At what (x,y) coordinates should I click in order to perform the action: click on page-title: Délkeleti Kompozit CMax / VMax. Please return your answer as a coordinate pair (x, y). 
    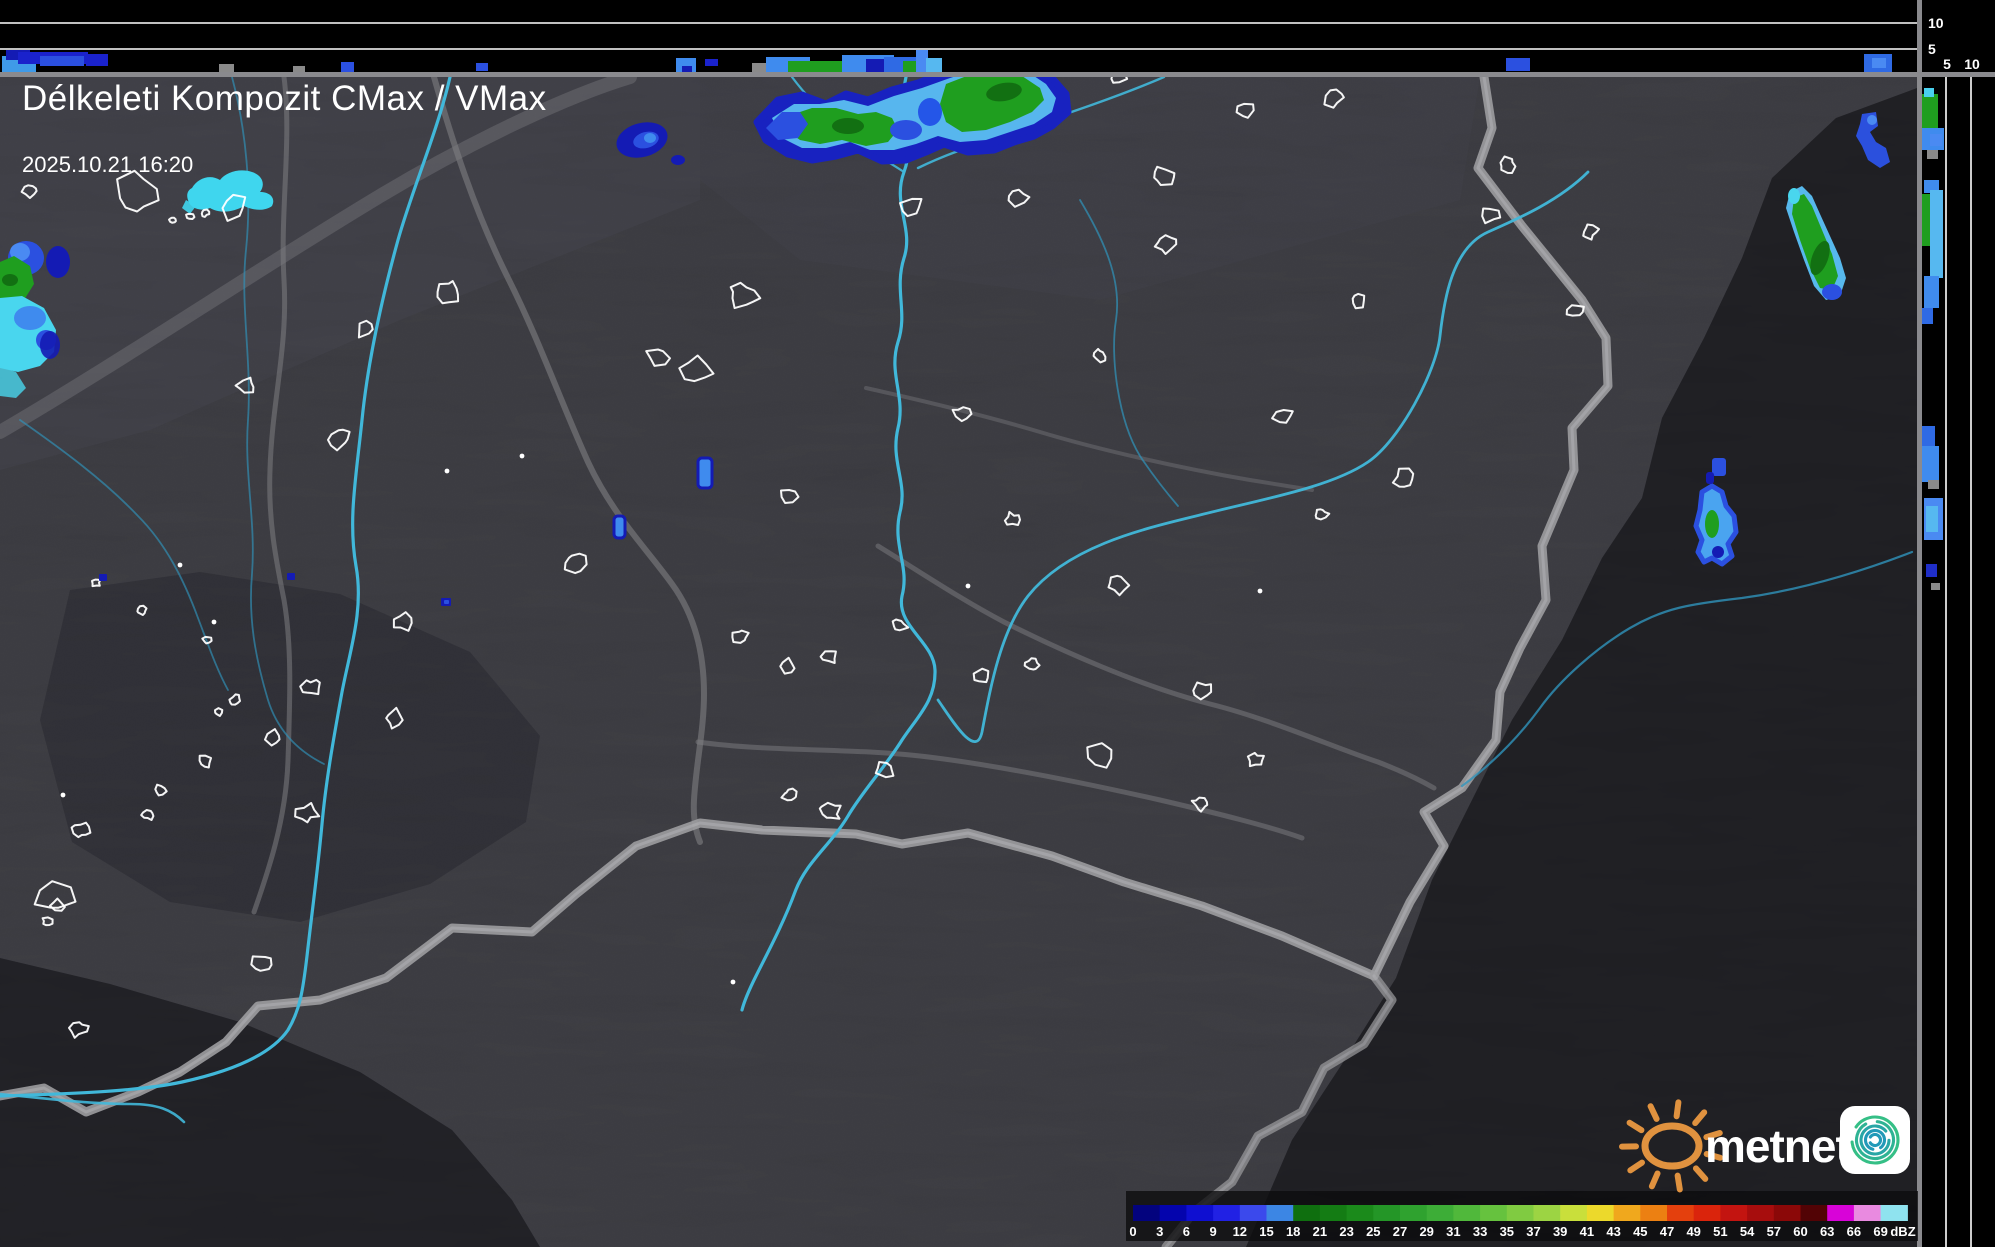
    Looking at the image, I should click on (284, 98).